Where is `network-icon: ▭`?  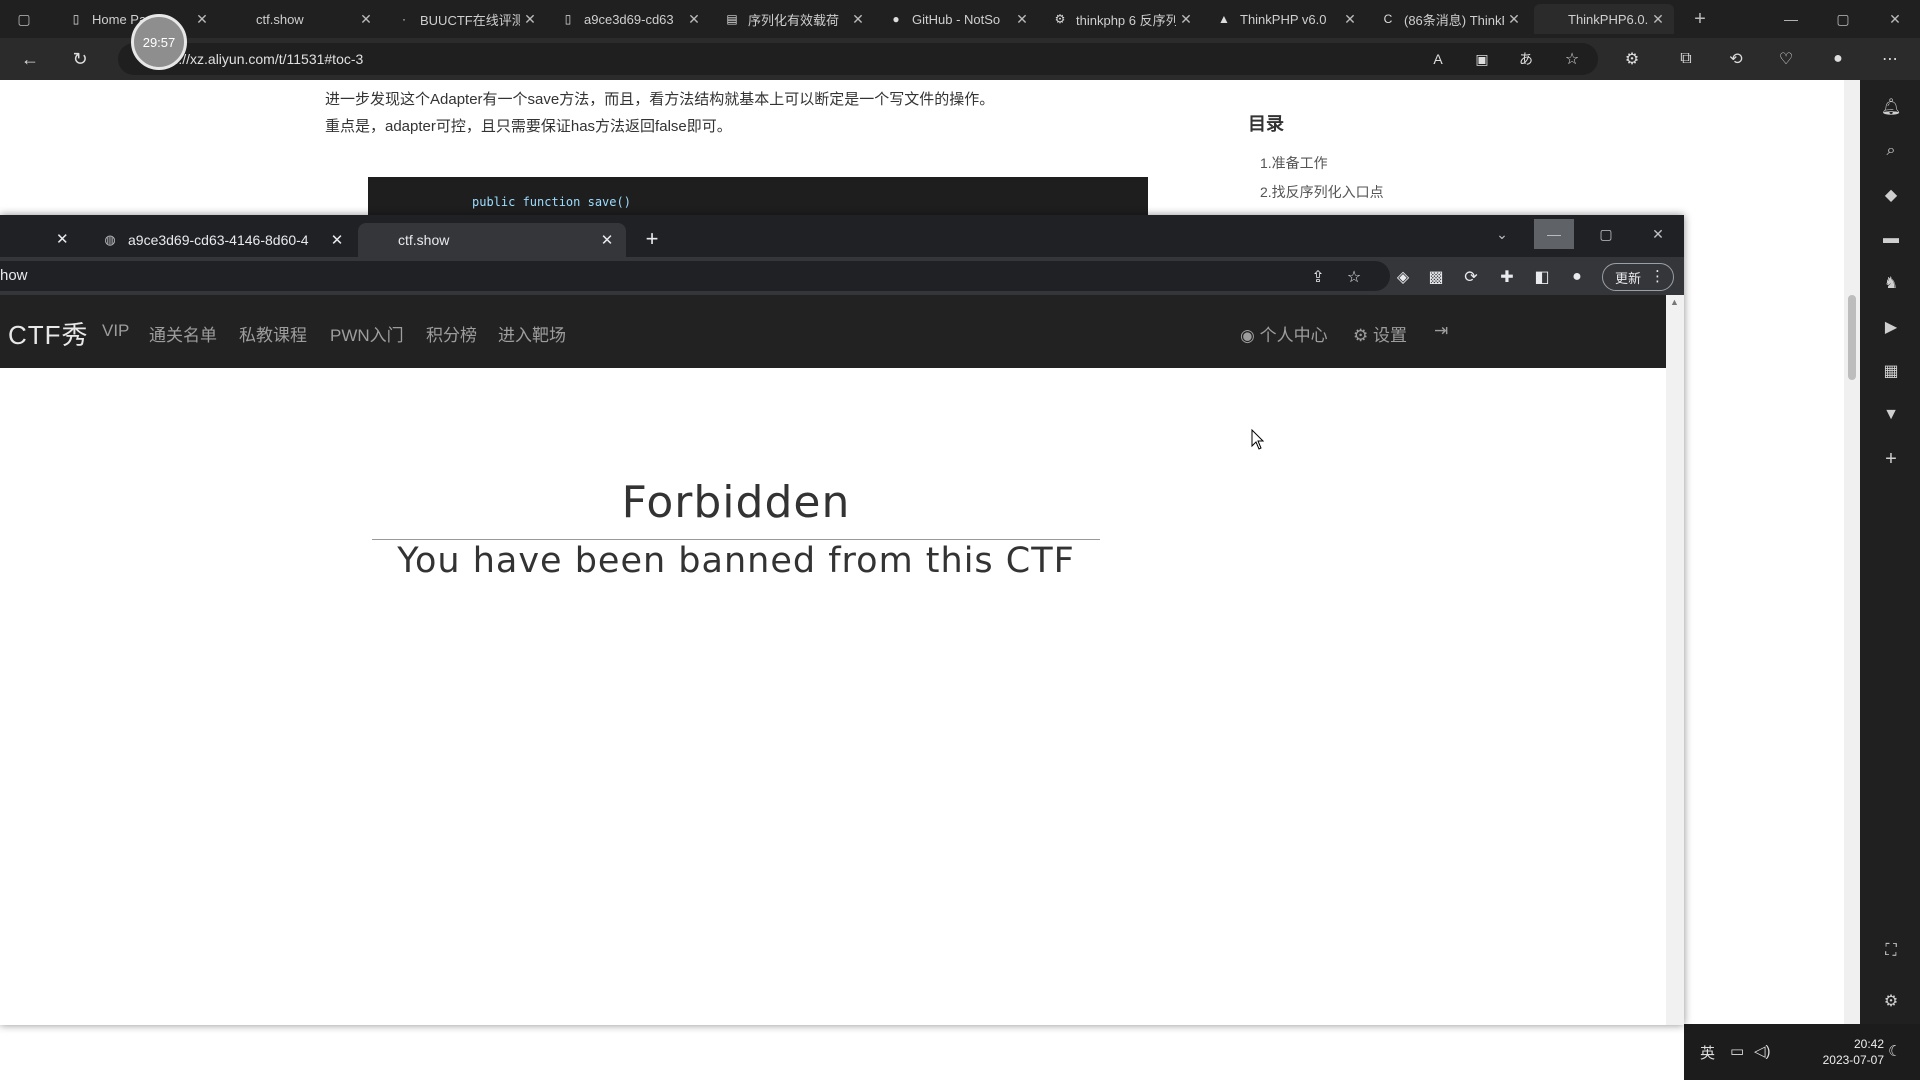
network-icon: ▭ is located at coordinates (1737, 1051).